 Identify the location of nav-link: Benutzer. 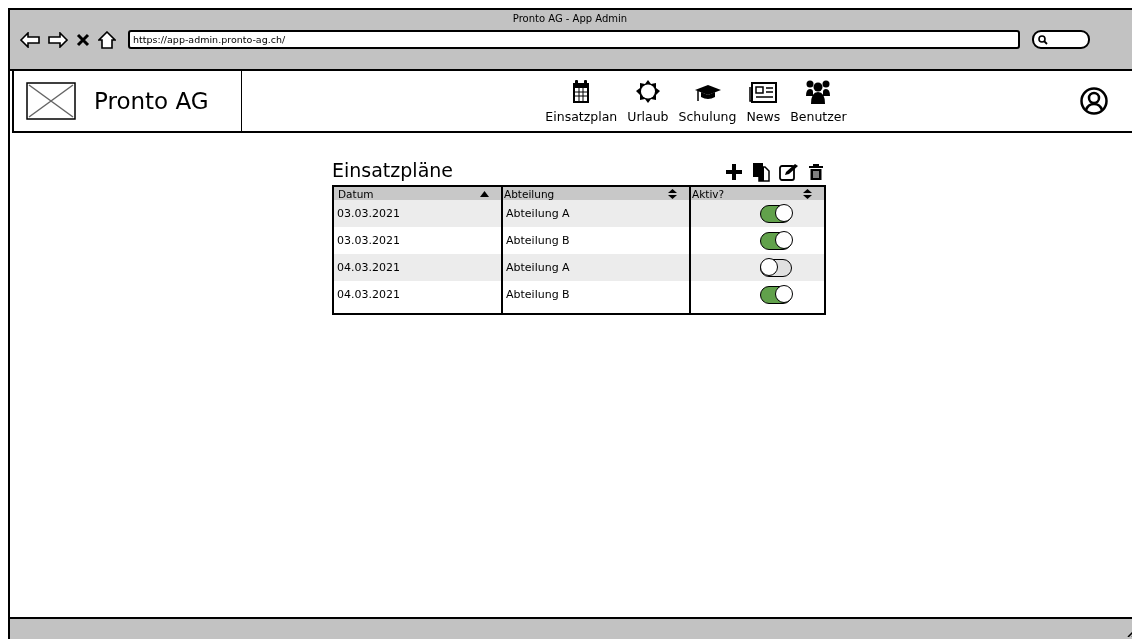
(818, 101).